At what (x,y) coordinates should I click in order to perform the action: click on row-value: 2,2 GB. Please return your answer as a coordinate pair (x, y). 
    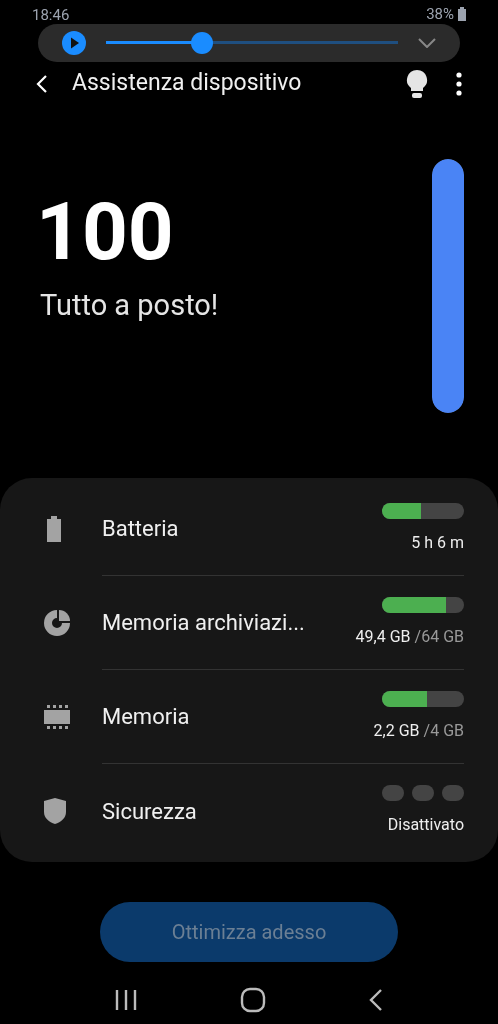
    Looking at the image, I should click on (396, 730).